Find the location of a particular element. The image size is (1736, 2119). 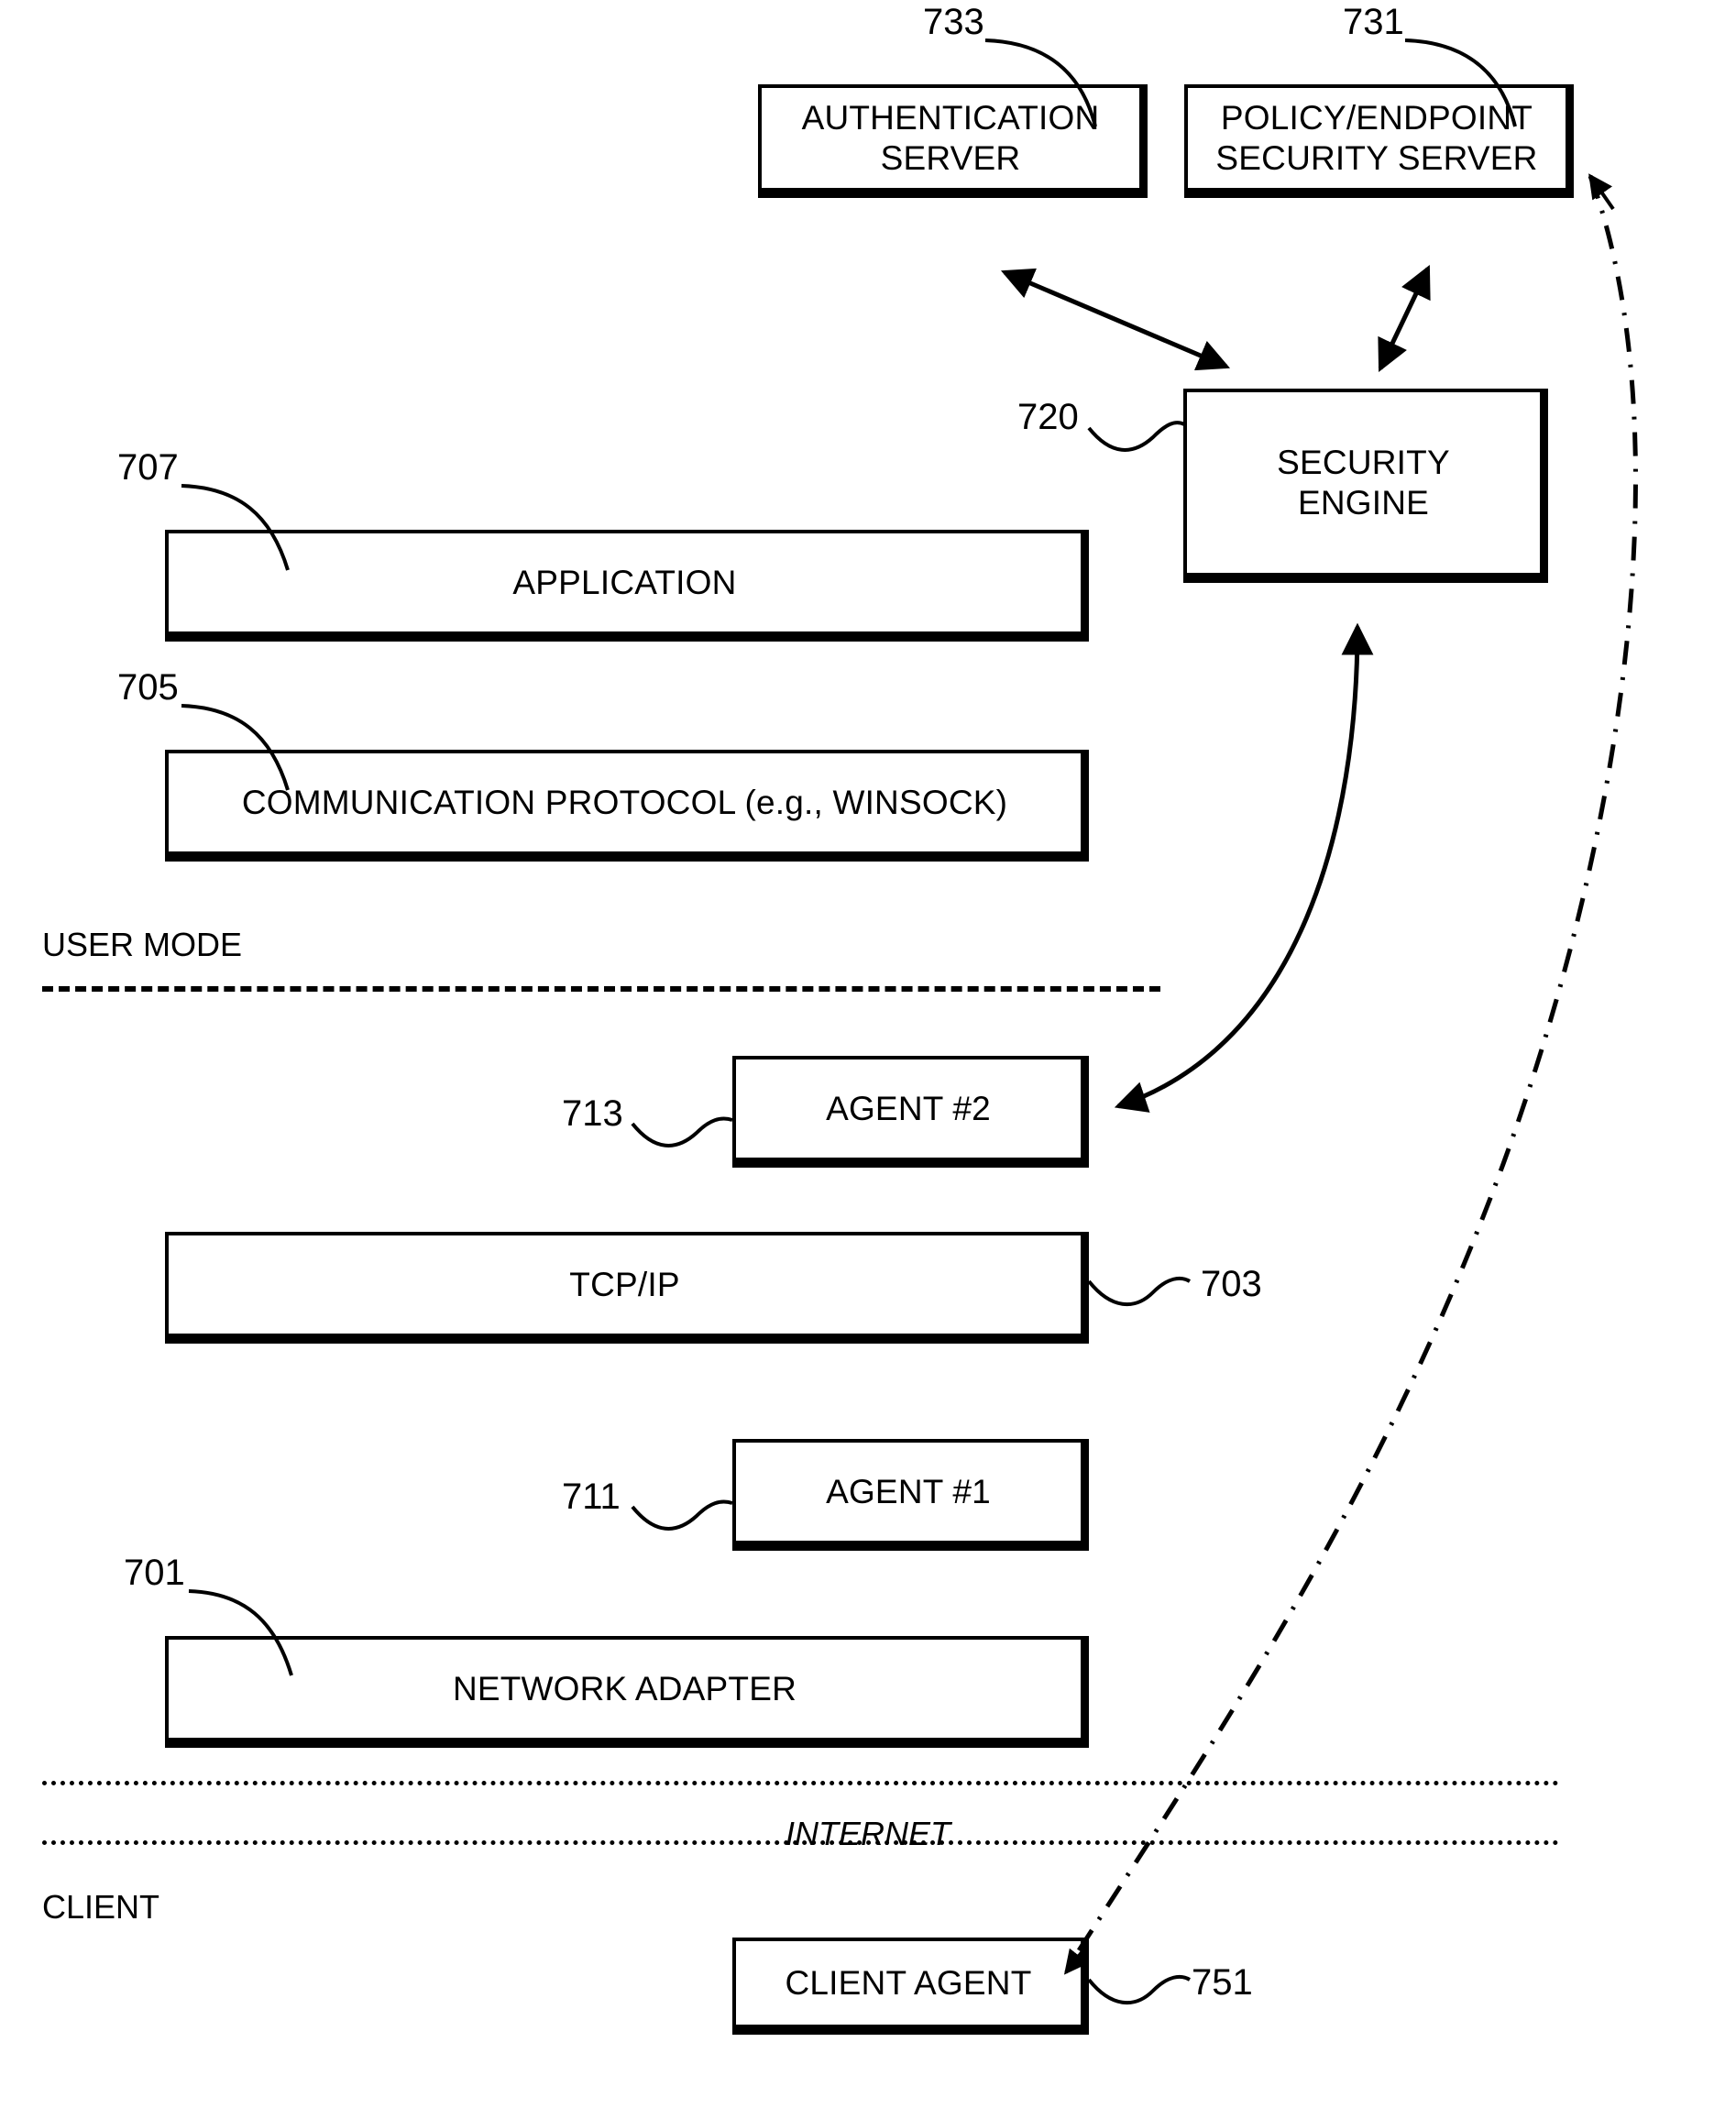

reference-numeral-701: 701 is located at coordinates (155, 1573).